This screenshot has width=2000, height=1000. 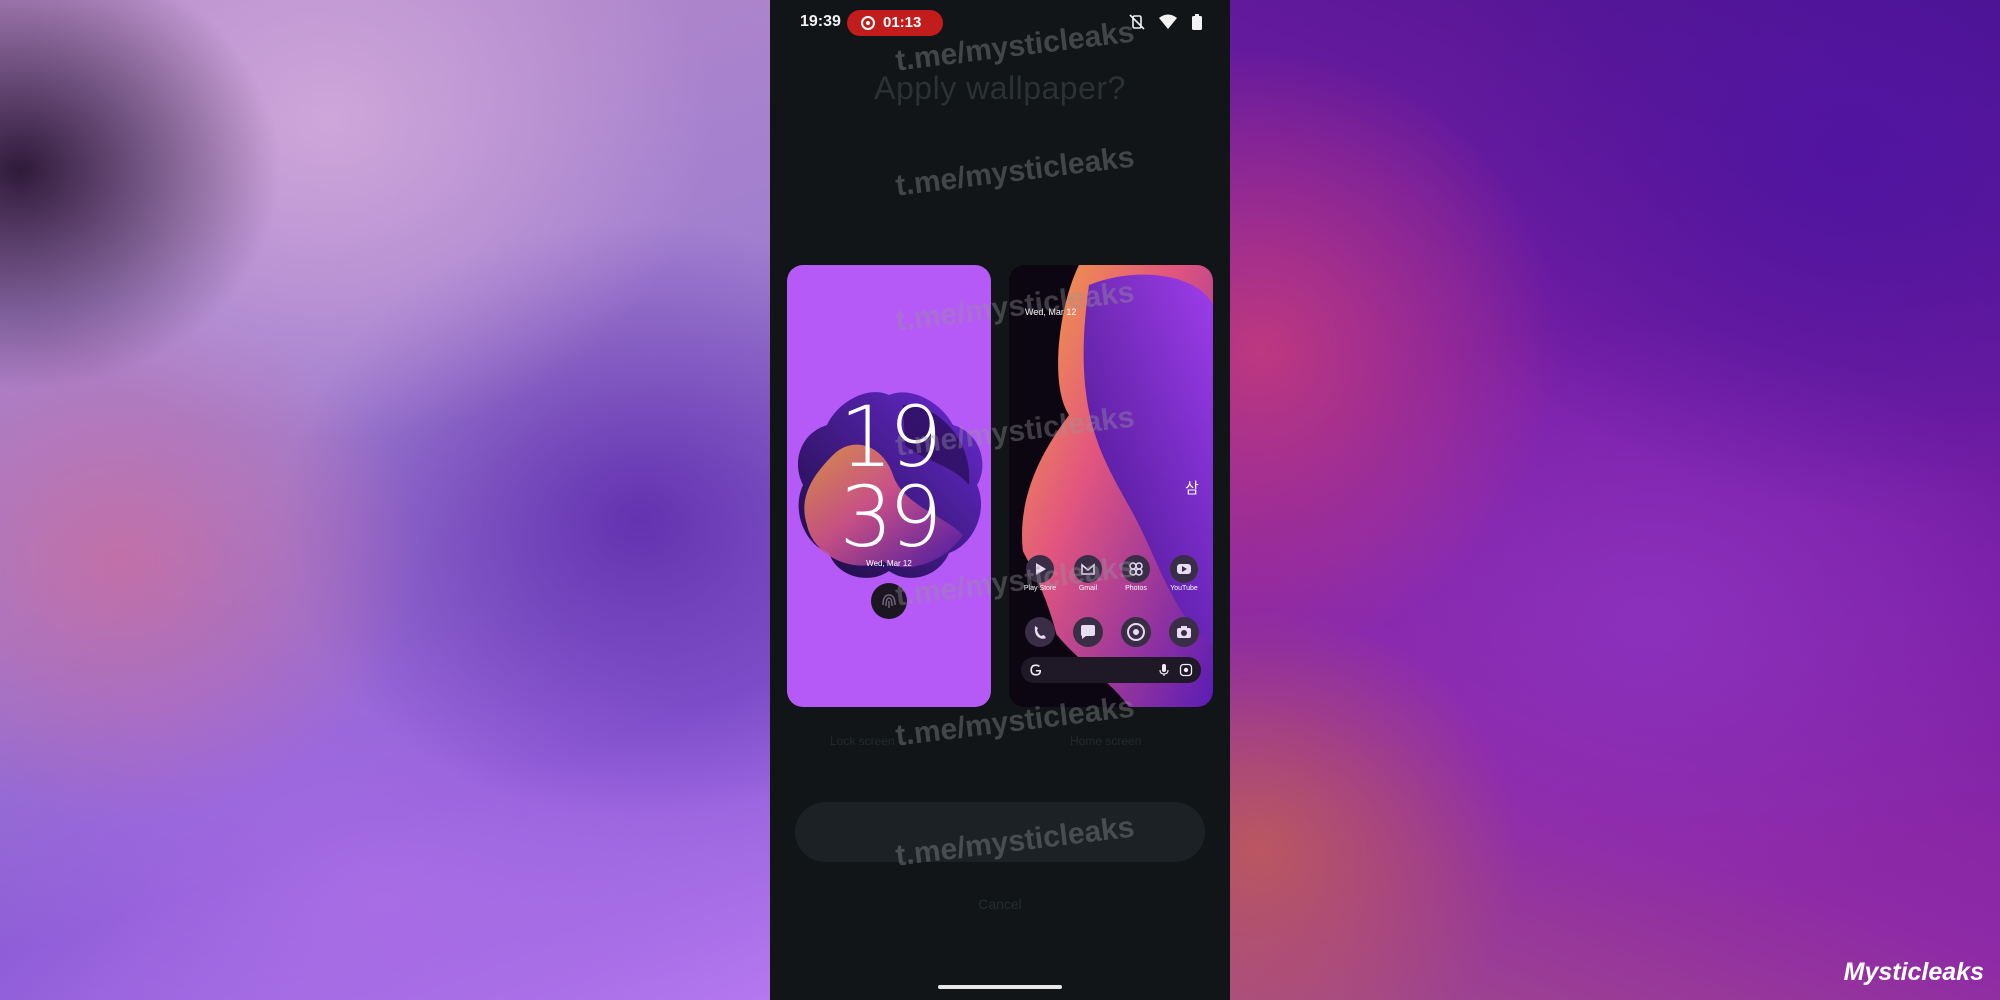 What do you see at coordinates (1000, 987) in the screenshot?
I see `gesture-nav-handle` at bounding box center [1000, 987].